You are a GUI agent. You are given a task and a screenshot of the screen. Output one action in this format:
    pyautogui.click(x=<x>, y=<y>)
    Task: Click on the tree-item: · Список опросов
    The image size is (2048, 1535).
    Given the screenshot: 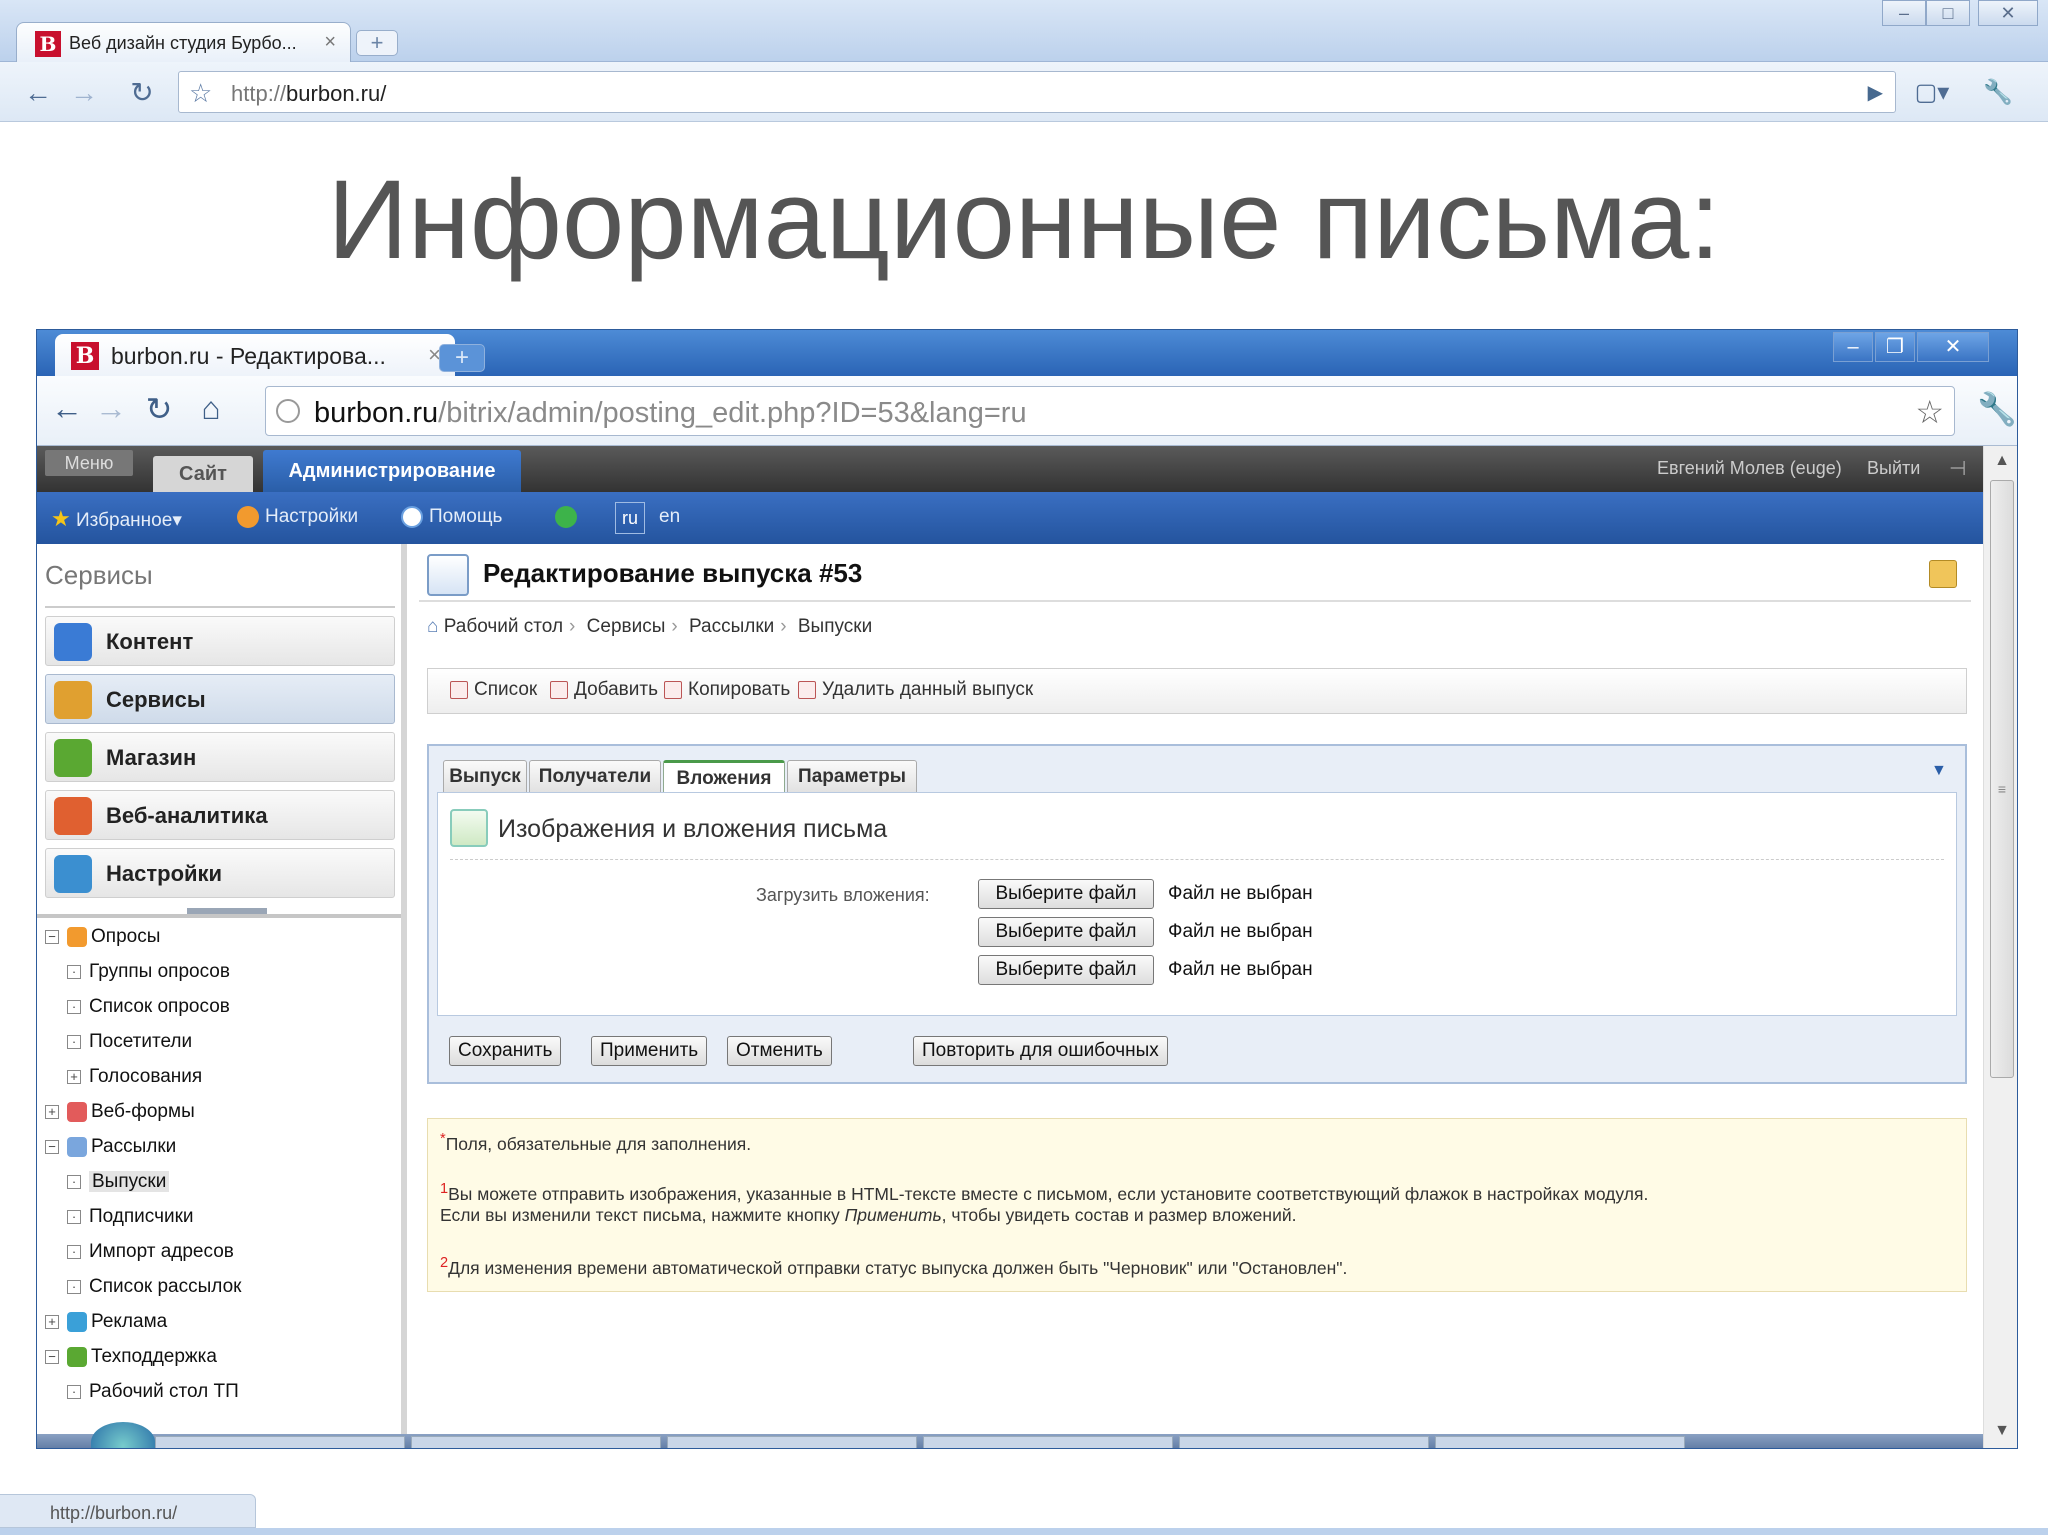 What is the action you would take?
    pyautogui.click(x=148, y=1007)
    